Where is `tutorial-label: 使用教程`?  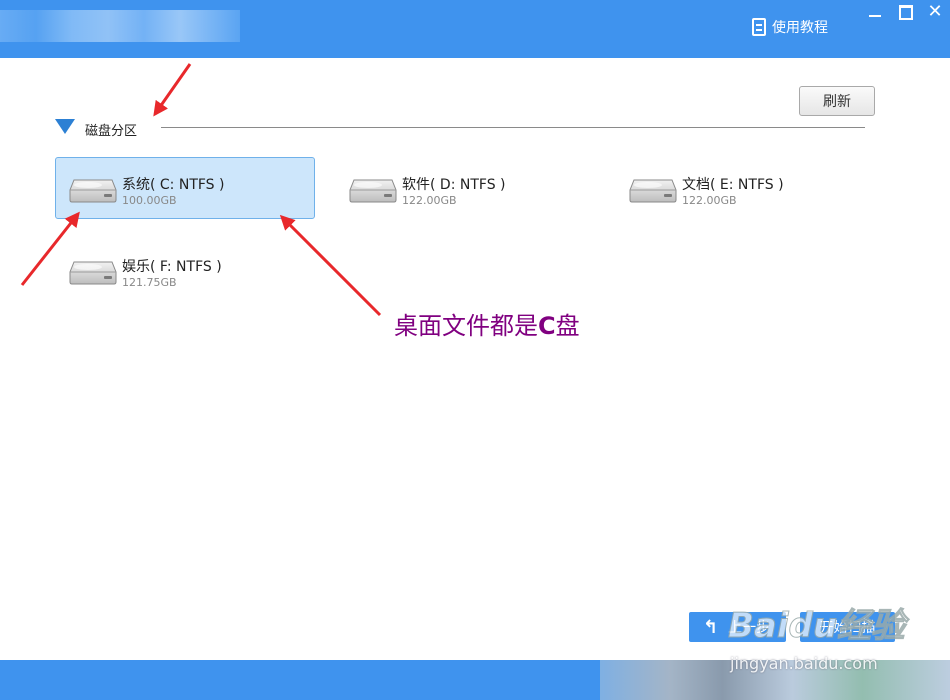
tutorial-label: 使用教程 is located at coordinates (800, 28).